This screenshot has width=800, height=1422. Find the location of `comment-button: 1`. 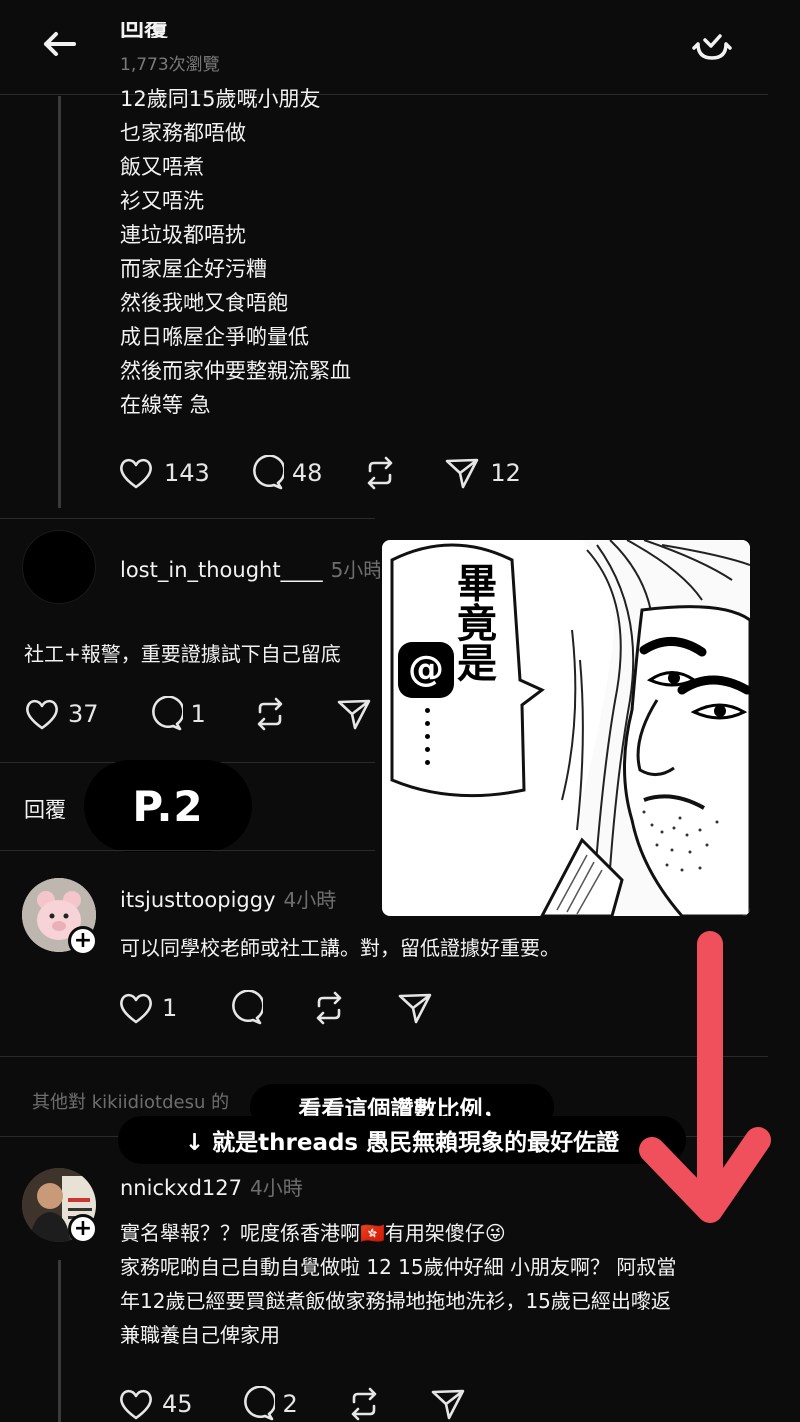

comment-button: 1 is located at coordinates (176, 714).